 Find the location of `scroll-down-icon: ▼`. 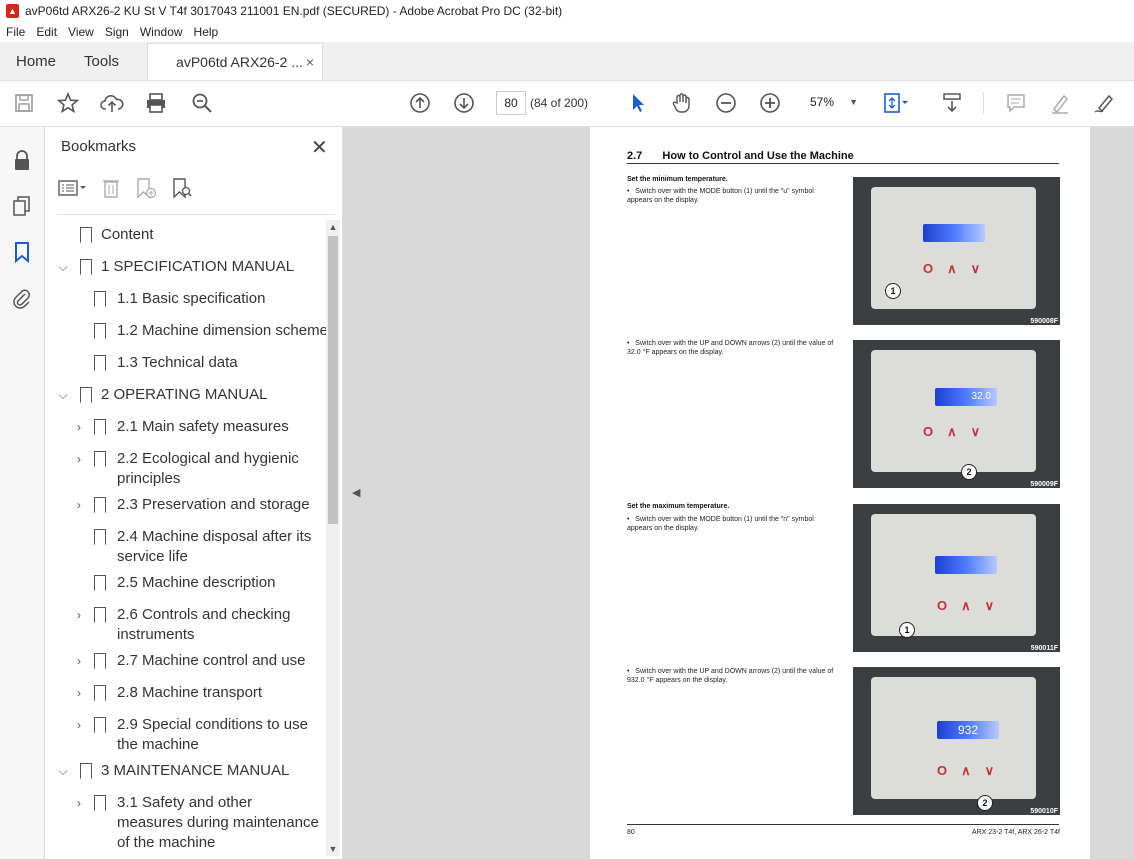

scroll-down-icon: ▼ is located at coordinates (333, 849).